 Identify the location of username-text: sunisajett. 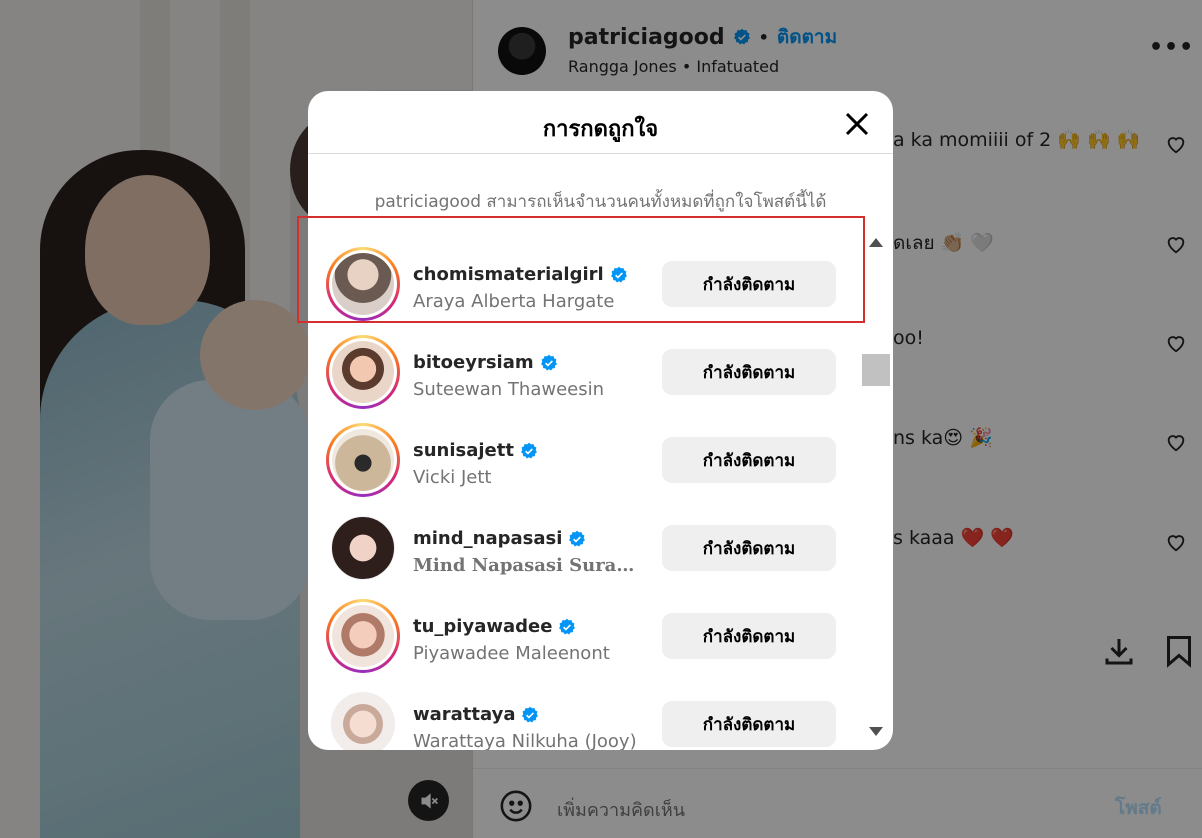
(463, 450).